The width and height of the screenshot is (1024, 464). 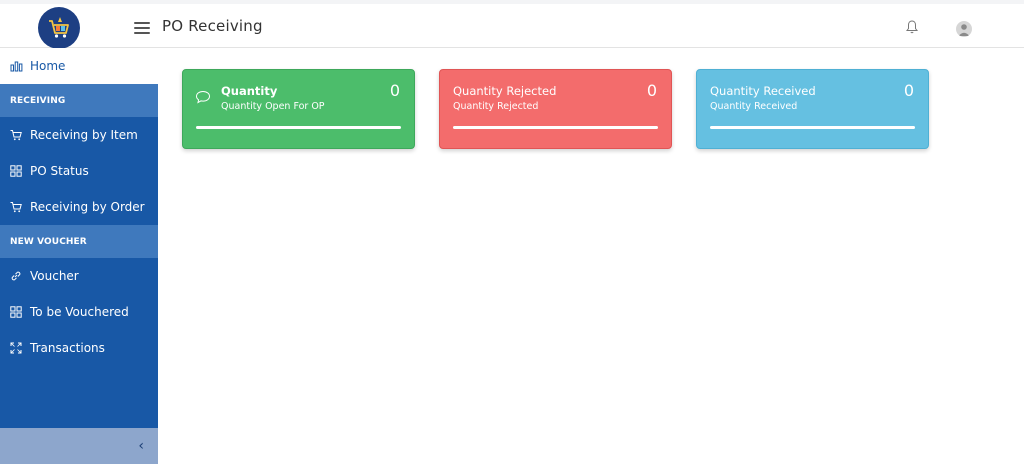 What do you see at coordinates (16, 276) in the screenshot?
I see `link-icon` at bounding box center [16, 276].